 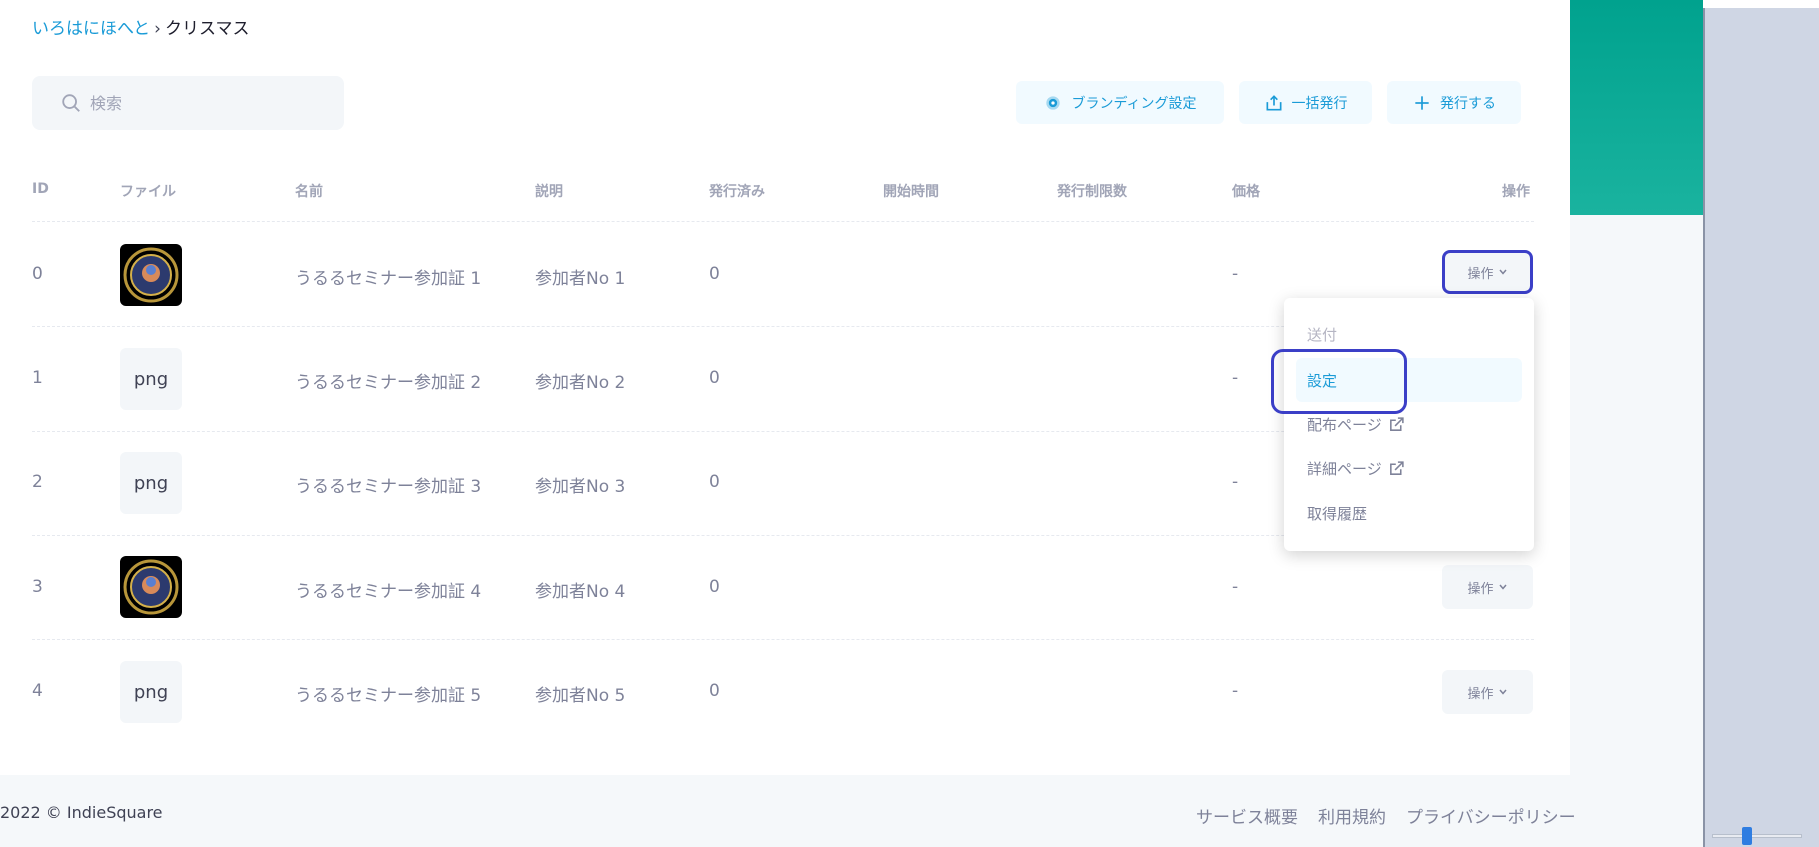 I want to click on menu-item-detail-page: 詳細ページ, so click(x=1356, y=468).